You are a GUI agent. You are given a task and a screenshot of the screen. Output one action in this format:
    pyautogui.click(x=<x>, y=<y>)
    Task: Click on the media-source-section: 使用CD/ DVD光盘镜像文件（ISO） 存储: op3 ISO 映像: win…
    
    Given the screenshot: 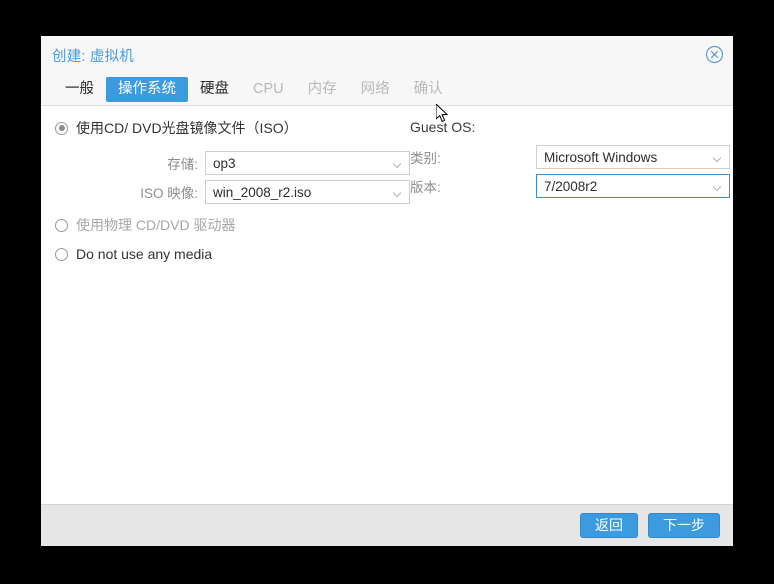 What is the action you would take?
    pyautogui.click(x=232, y=185)
    